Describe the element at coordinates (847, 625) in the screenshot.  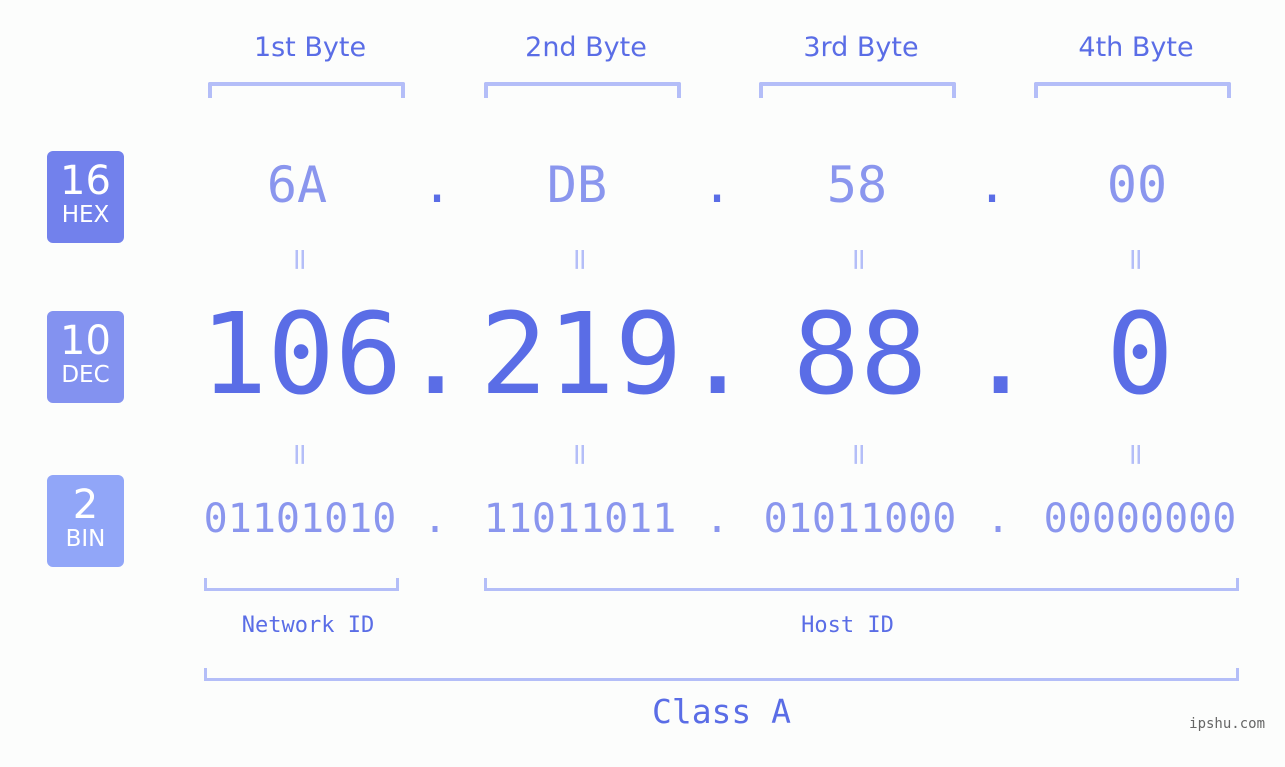
I see `host-id-label: Host ID` at that location.